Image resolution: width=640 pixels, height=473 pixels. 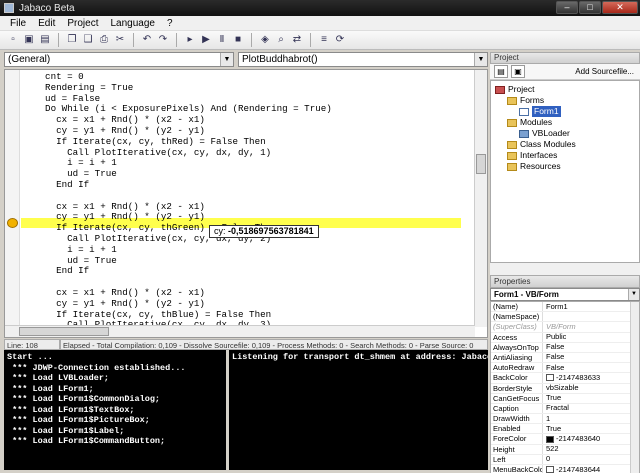 I want to click on print-icon: ⎙, so click(x=104, y=40).